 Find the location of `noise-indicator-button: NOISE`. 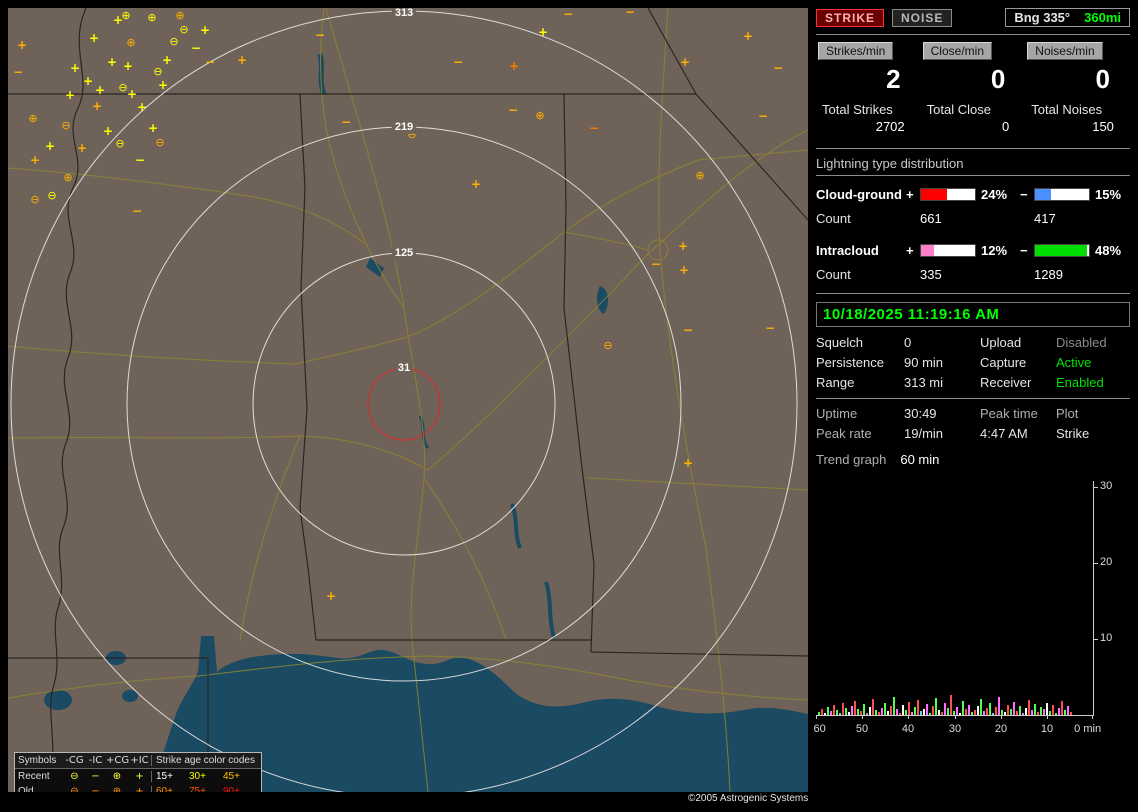

noise-indicator-button: NOISE is located at coordinates (922, 17).